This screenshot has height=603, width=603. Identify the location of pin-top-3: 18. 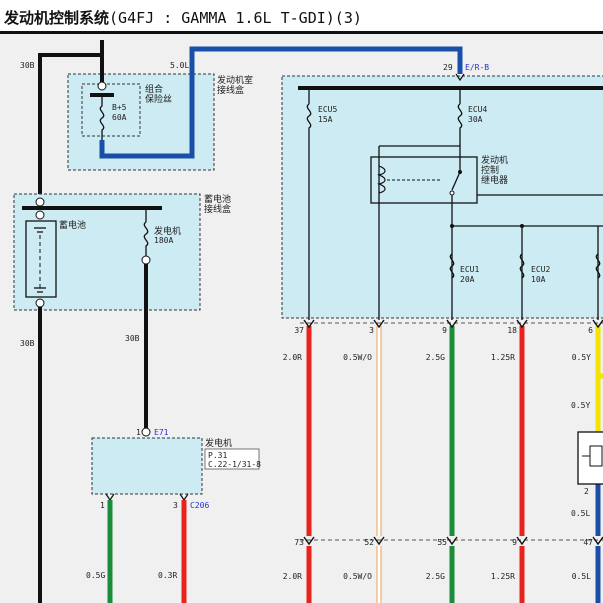
(512, 330).